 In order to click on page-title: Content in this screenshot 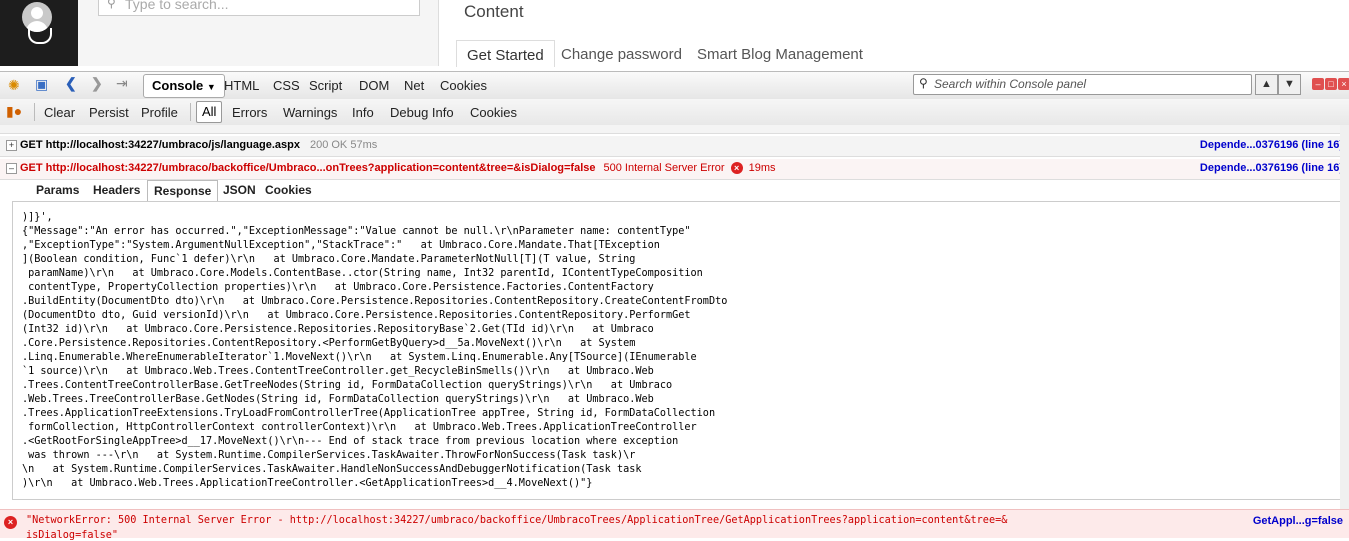, I will do `click(494, 11)`.